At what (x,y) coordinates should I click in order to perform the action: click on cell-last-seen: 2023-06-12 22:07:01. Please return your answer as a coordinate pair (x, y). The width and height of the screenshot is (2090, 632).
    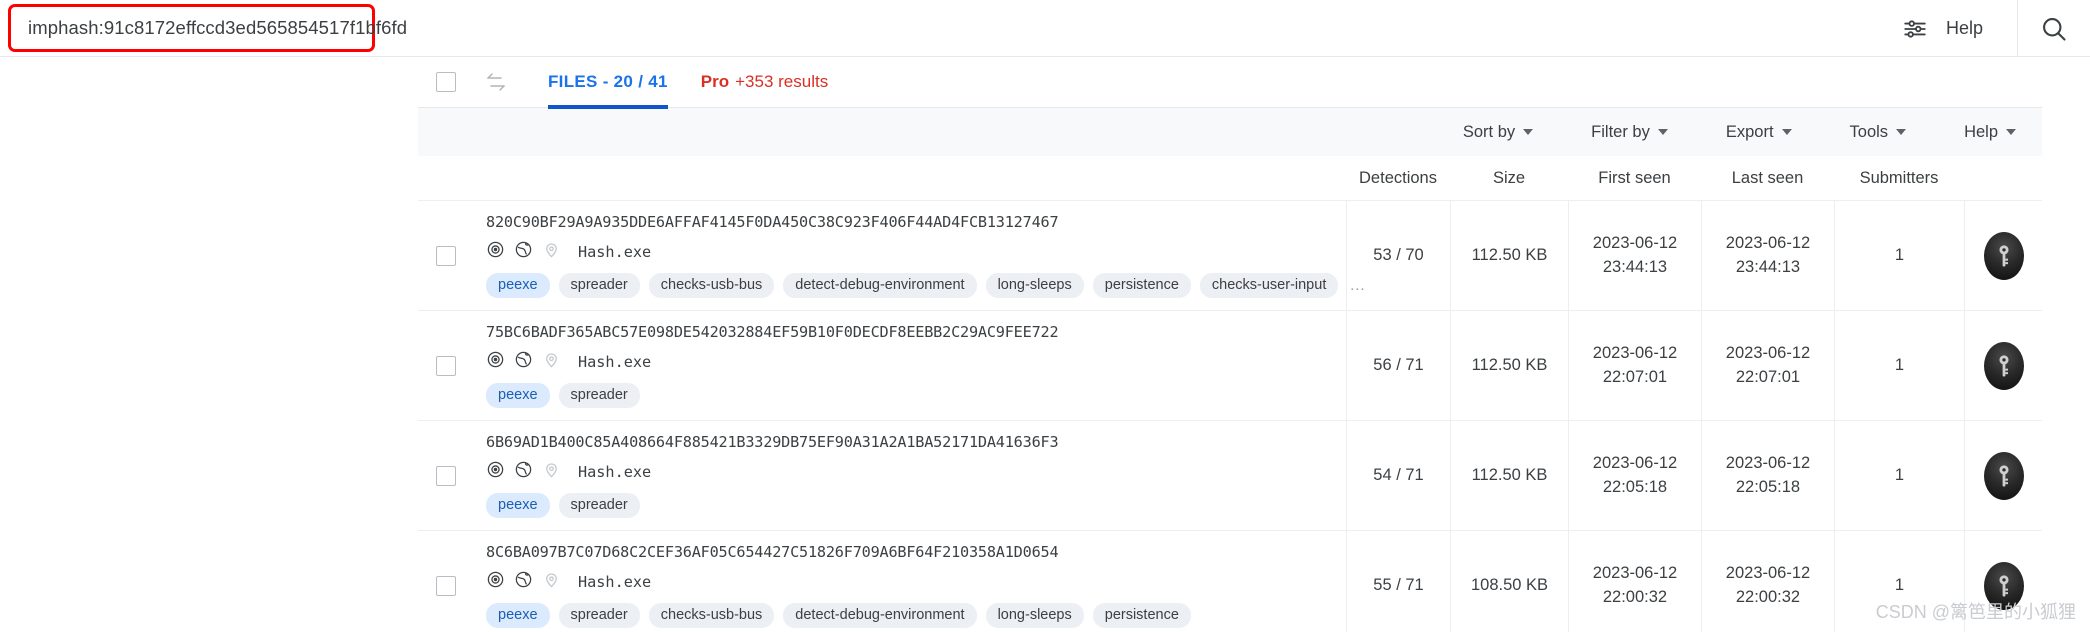
    Looking at the image, I should click on (1767, 365).